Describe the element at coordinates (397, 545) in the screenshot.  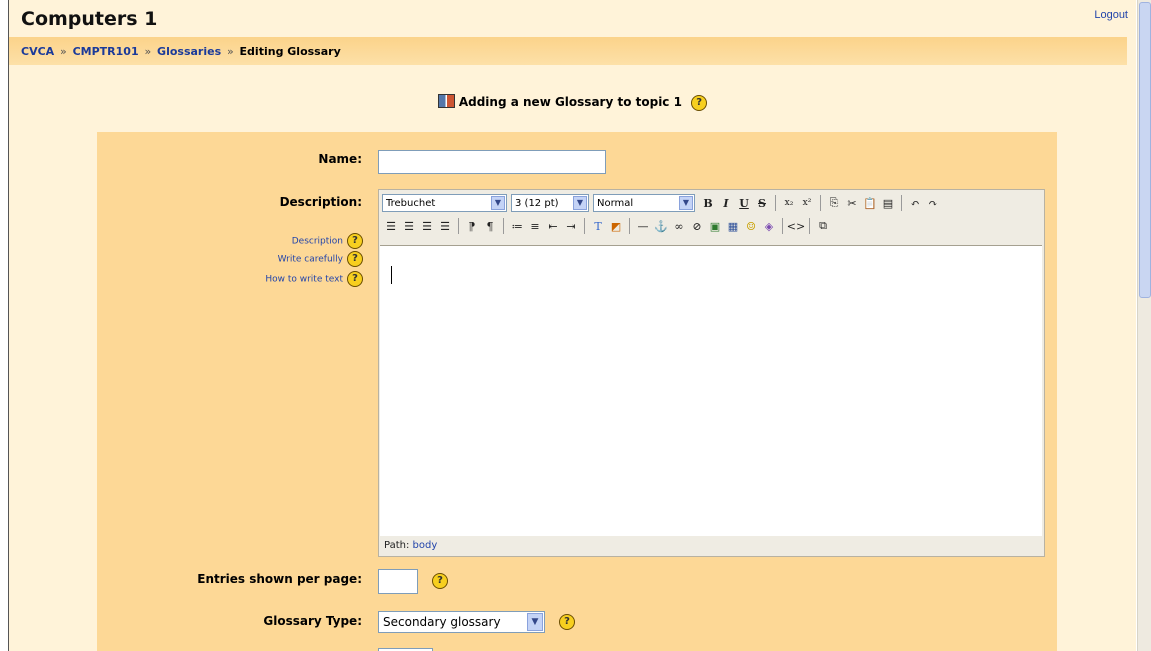
I see `path-label: Path:` at that location.